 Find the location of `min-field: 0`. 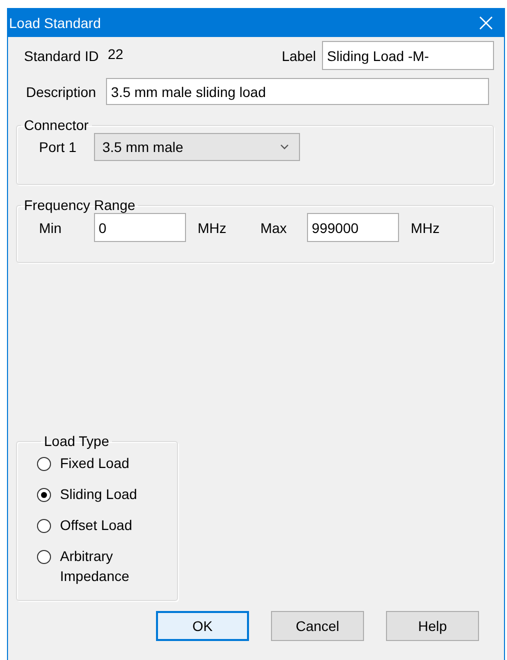

min-field: 0 is located at coordinates (140, 227).